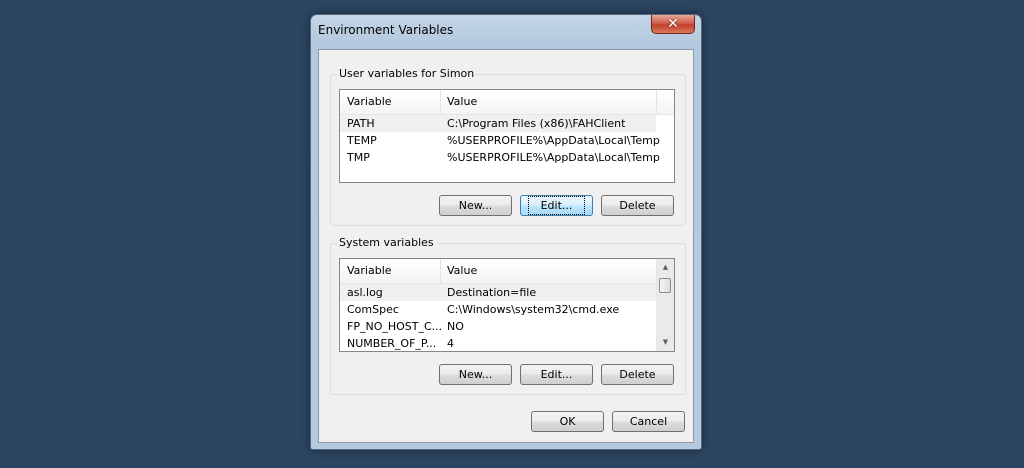 Image resolution: width=1024 pixels, height=468 pixels. I want to click on system-delete-button: Delete, so click(637, 374).